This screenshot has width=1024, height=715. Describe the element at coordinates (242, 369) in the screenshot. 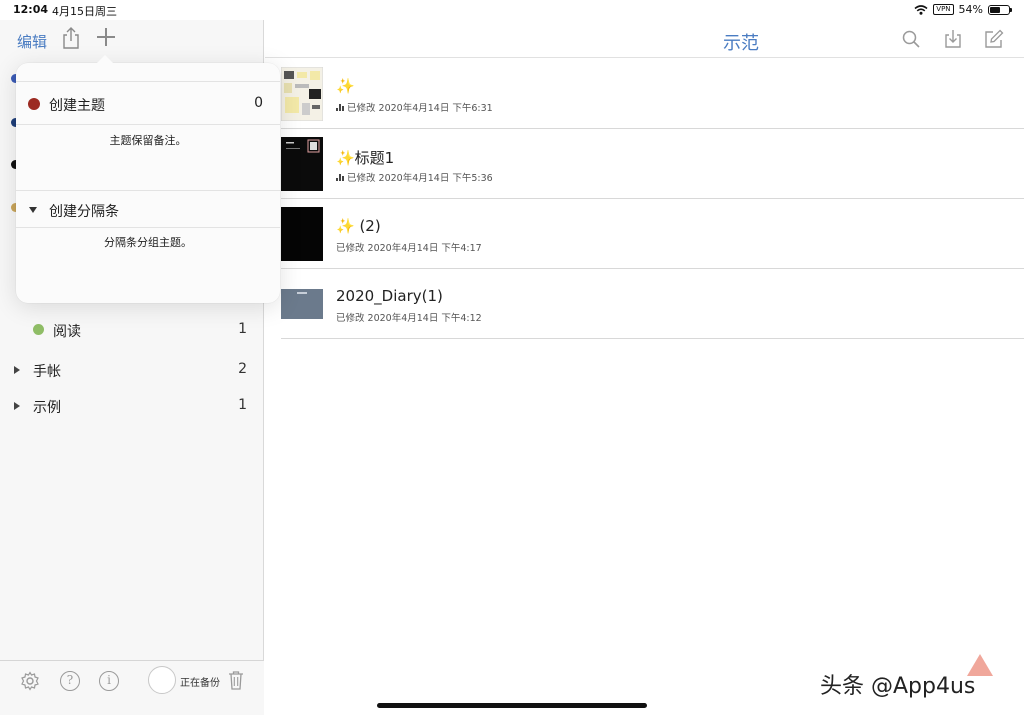

I see `sidebar-item-count: 2` at that location.